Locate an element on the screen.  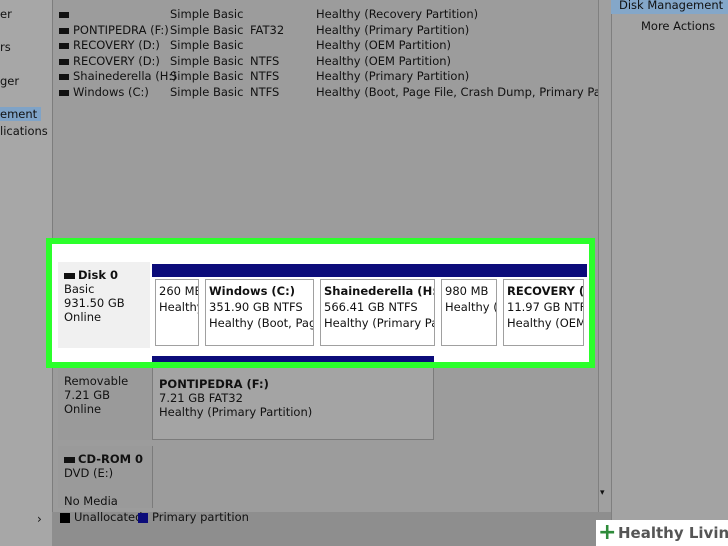
plus-icon: + is located at coordinates (607, 532).